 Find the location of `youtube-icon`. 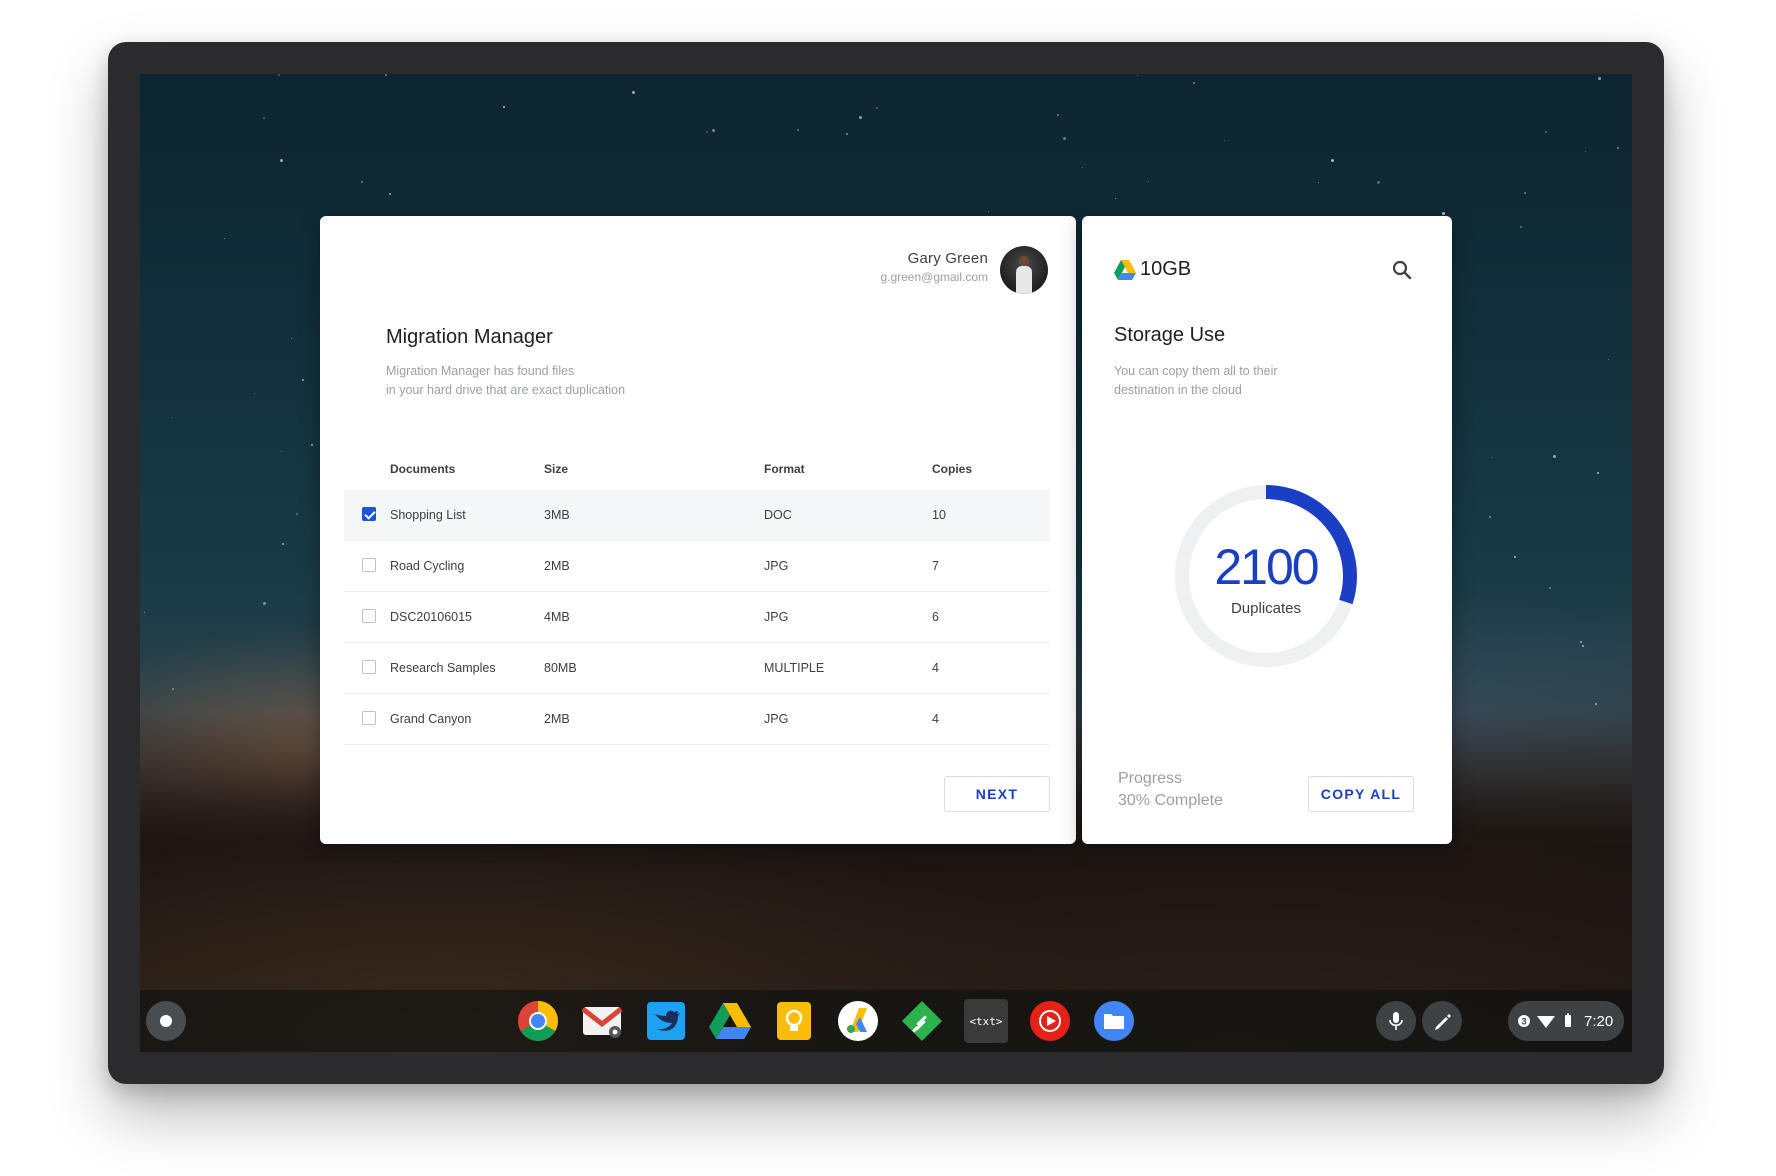

youtube-icon is located at coordinates (1050, 1021).